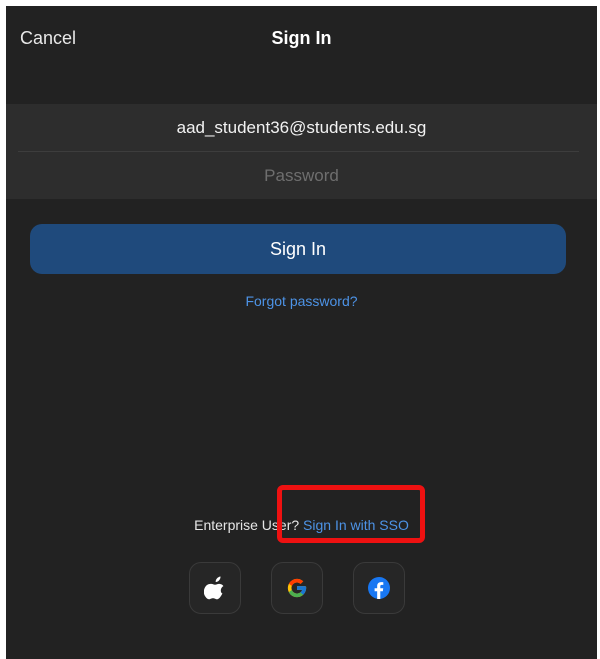 The height and width of the screenshot is (659, 600). I want to click on enterprise-sso-row: Enterprise User? Sign In with SSO, so click(301, 525).